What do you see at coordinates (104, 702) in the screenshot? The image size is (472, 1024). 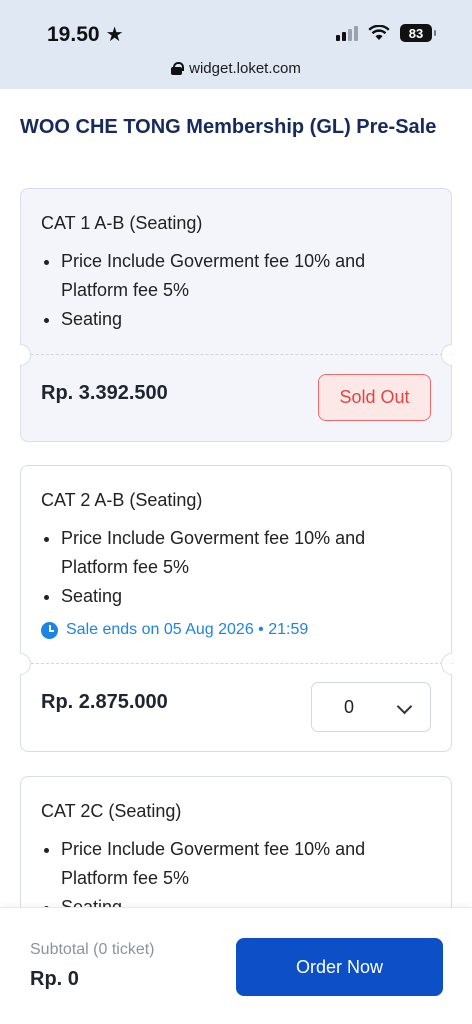 I see `ticket-price: Rp. 2.875.000` at bounding box center [104, 702].